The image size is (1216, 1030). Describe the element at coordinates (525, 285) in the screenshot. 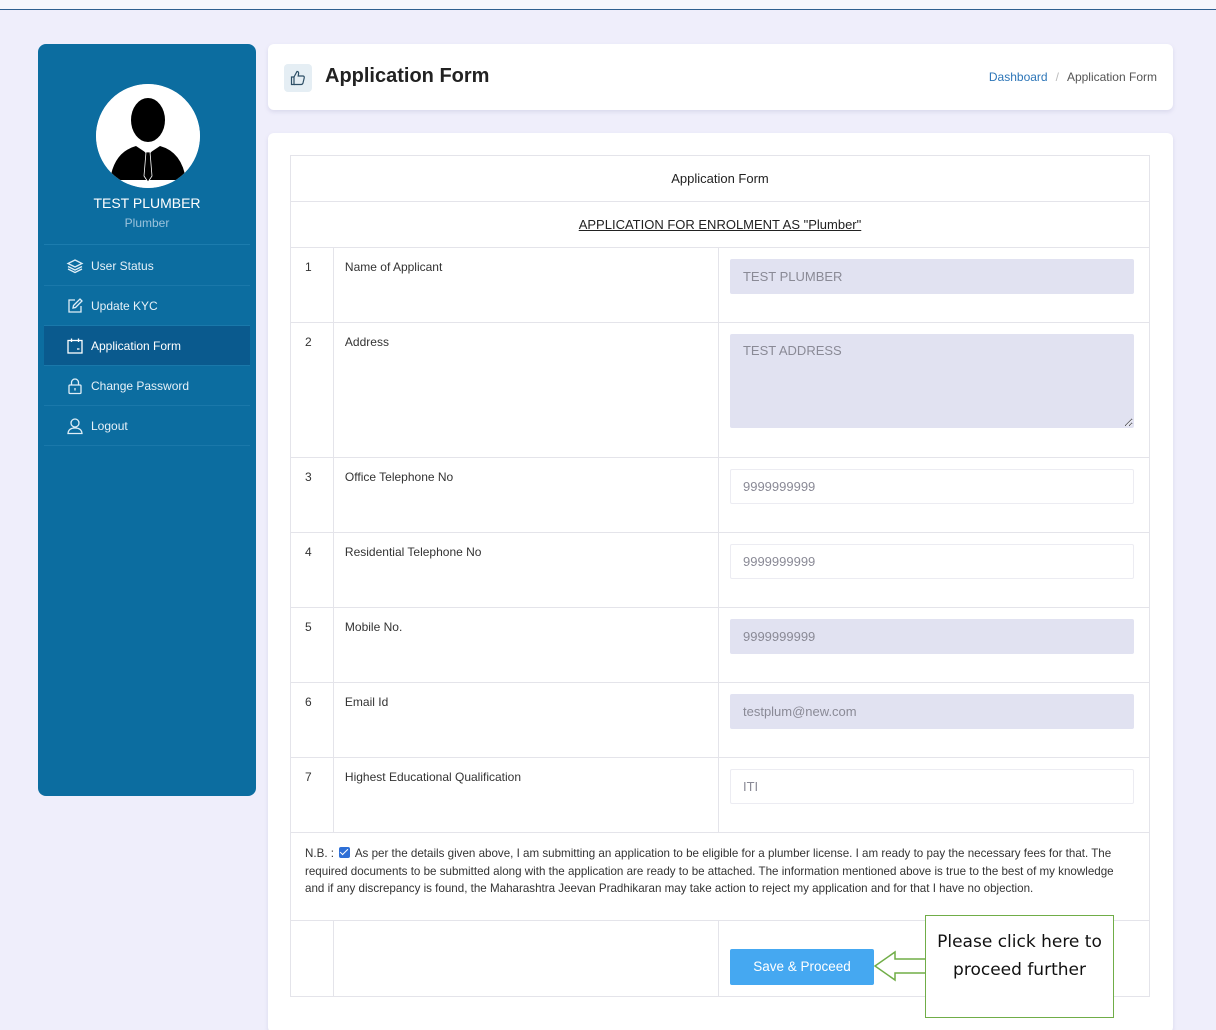

I see `row-label: Name of Applicant` at that location.